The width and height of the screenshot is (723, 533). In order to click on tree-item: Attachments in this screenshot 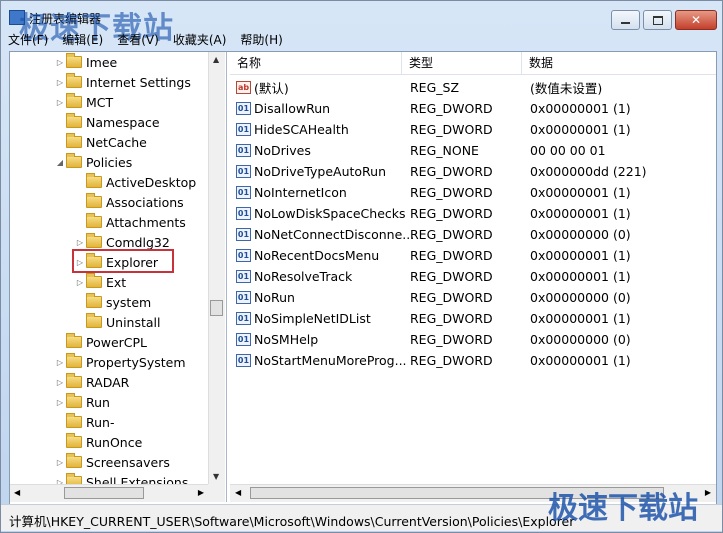, I will do `click(130, 222)`.